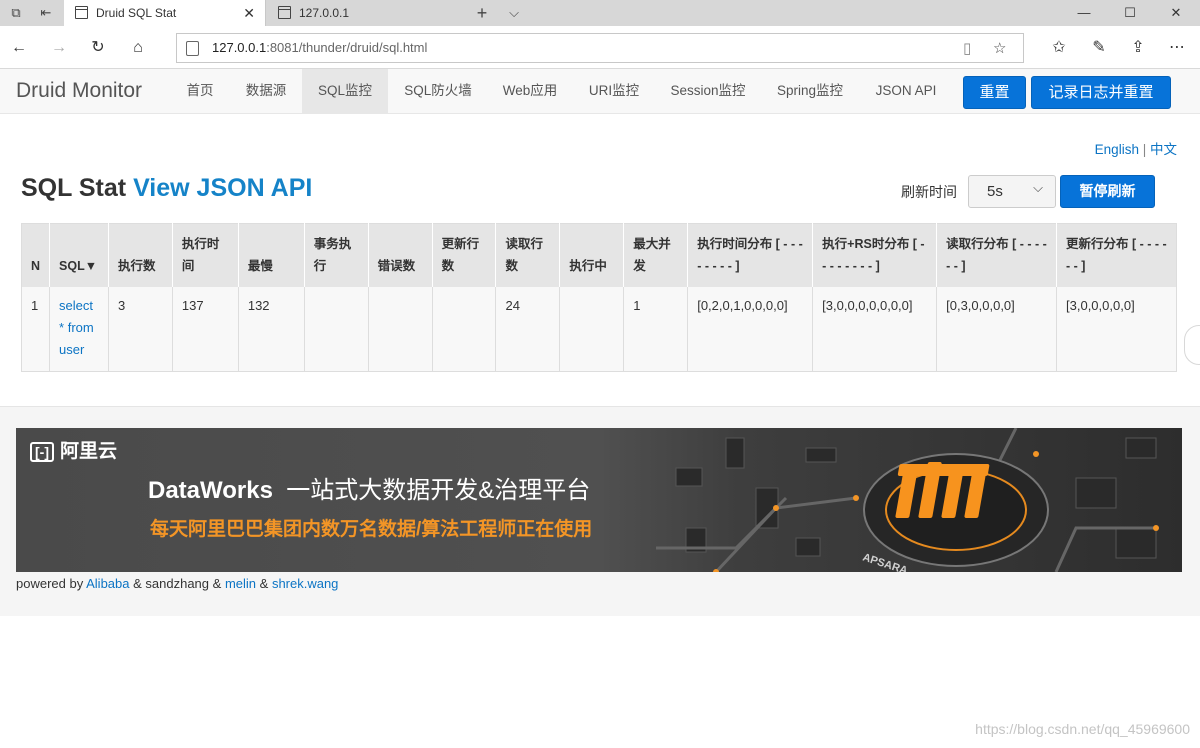 The image size is (1200, 748). I want to click on col-header: 执行+RS时分布 [ - - - - - - - - ], so click(874, 255).